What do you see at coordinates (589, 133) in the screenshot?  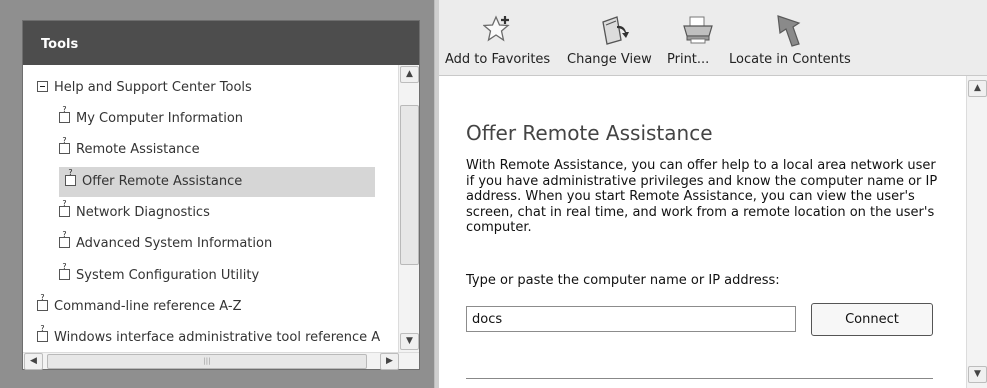 I see `page-title: Offer Remote Assistance` at bounding box center [589, 133].